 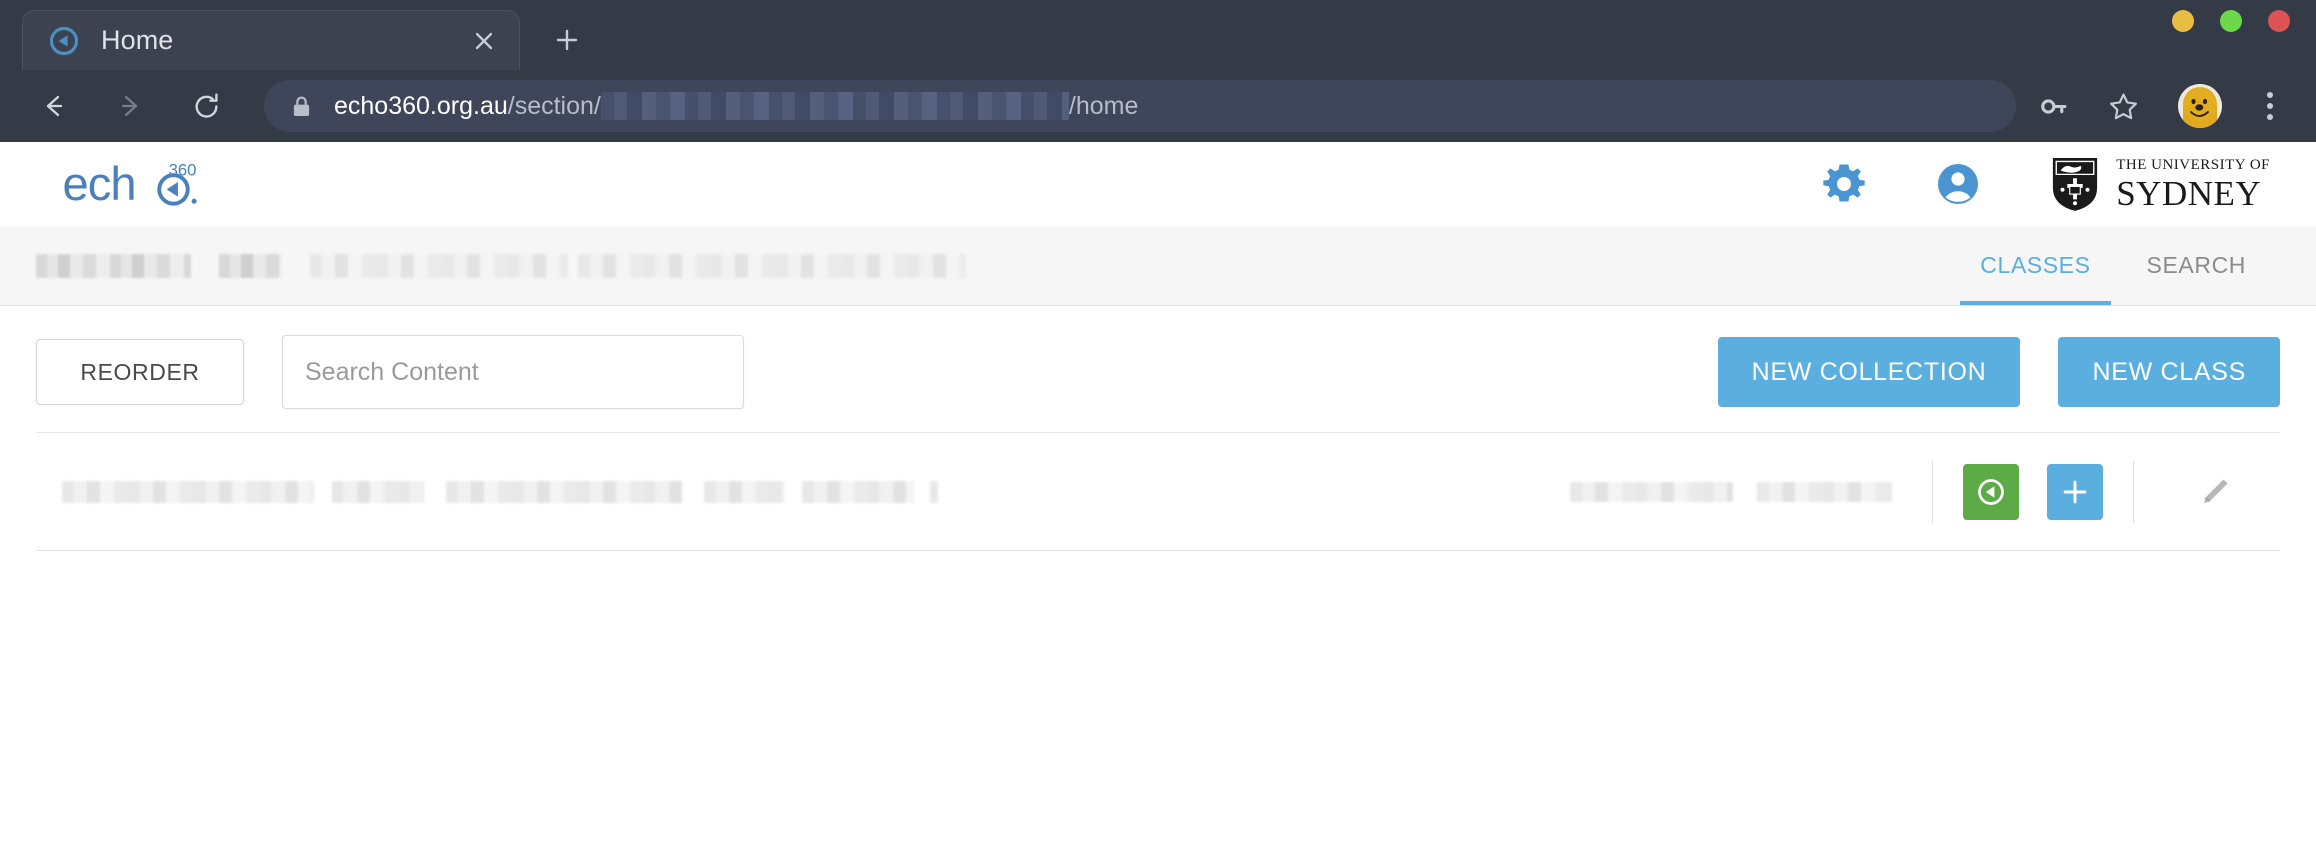 I want to click on new-collection-button: NEW COLLECTION, so click(x=1869, y=372).